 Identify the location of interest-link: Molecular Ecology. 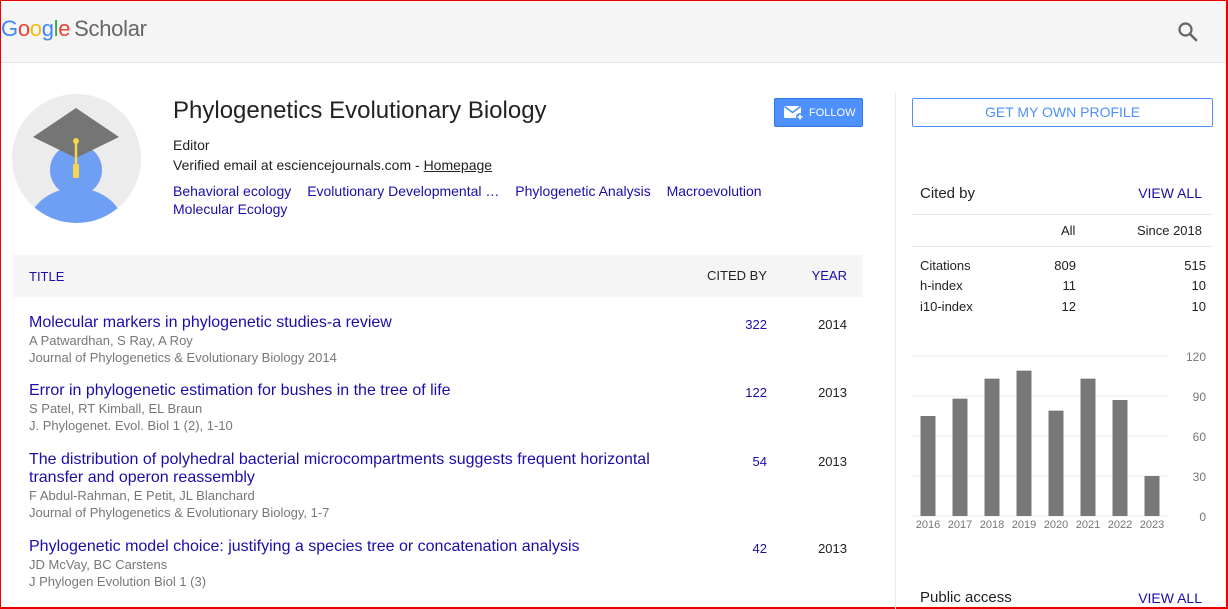
(230, 209).